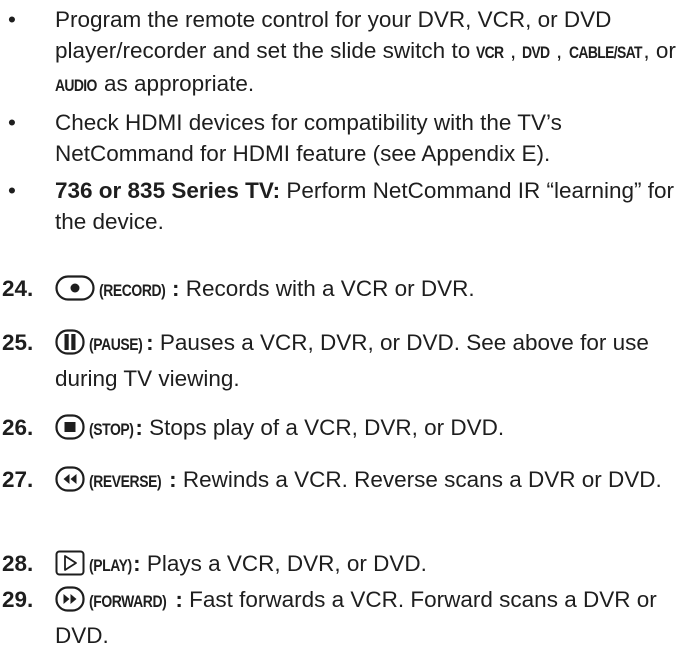  I want to click on numbered-item-28: 28. (PLAY): Plays a VCR, DVR, or DVD., so click(341, 566).